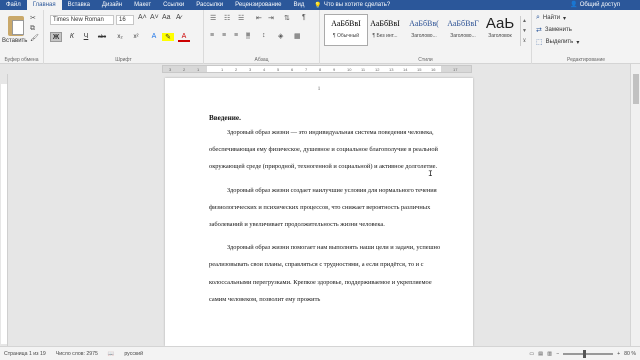  What do you see at coordinates (14, 41) in the screenshot?
I see `paste-button-label: Вставить` at bounding box center [14, 41].